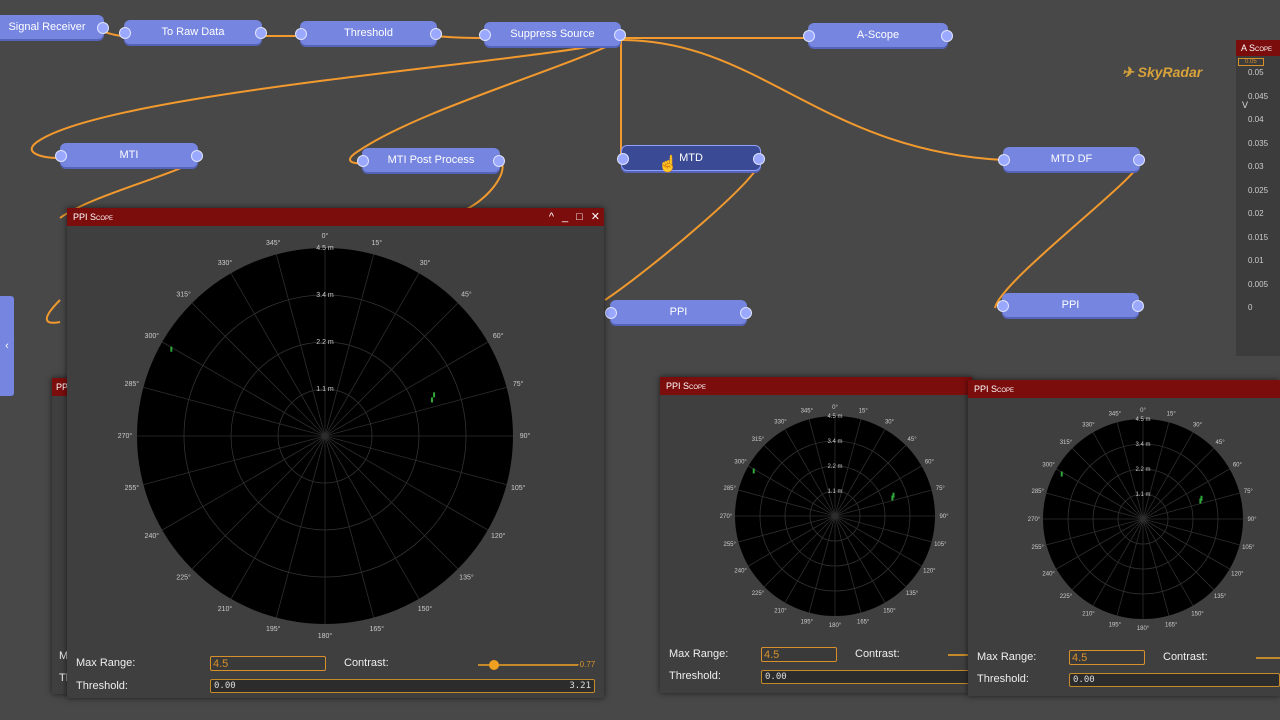 Image resolution: width=1280 pixels, height=720 pixels. I want to click on range-label: 1.1 m, so click(325, 389).